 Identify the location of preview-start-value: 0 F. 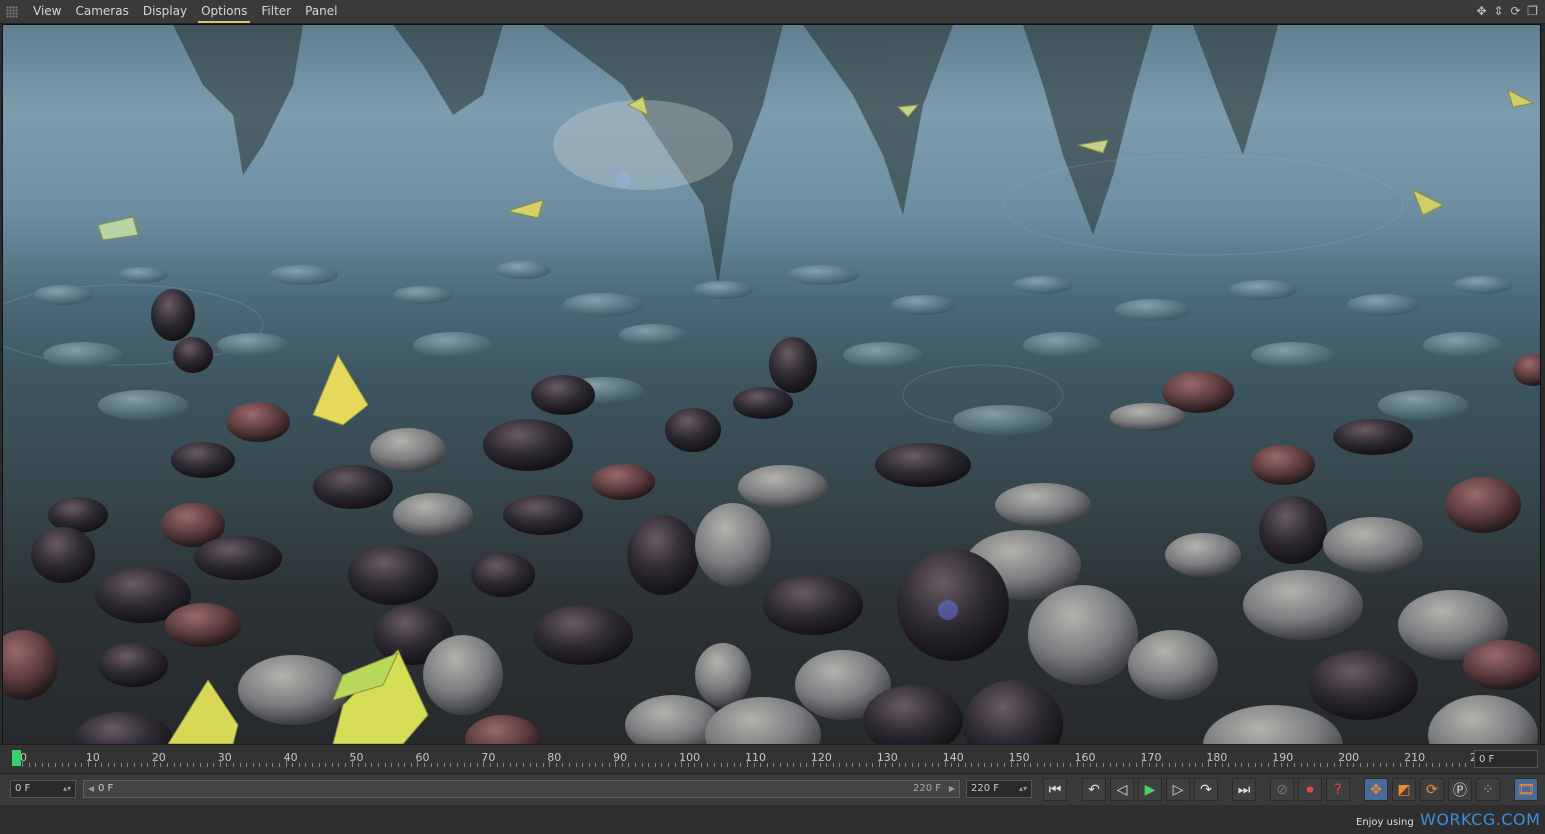
(23, 788).